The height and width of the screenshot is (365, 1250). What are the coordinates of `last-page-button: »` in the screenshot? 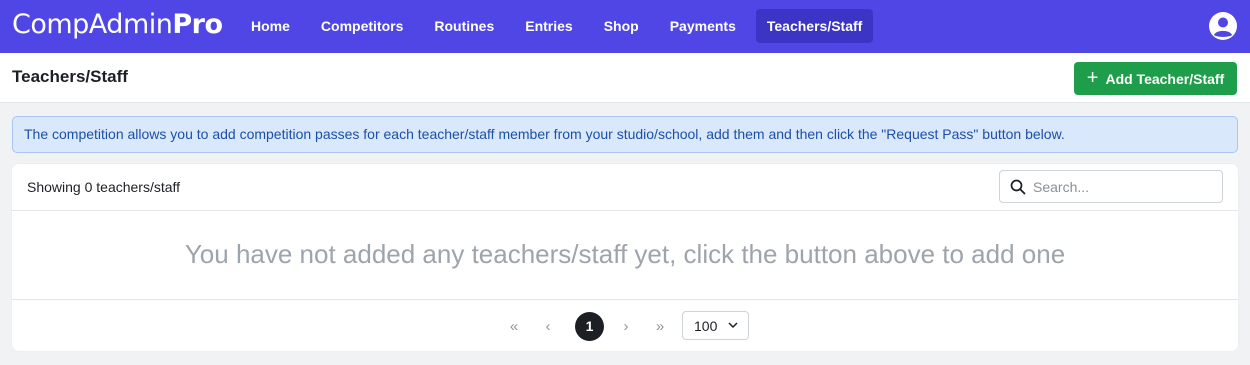 It's located at (660, 326).